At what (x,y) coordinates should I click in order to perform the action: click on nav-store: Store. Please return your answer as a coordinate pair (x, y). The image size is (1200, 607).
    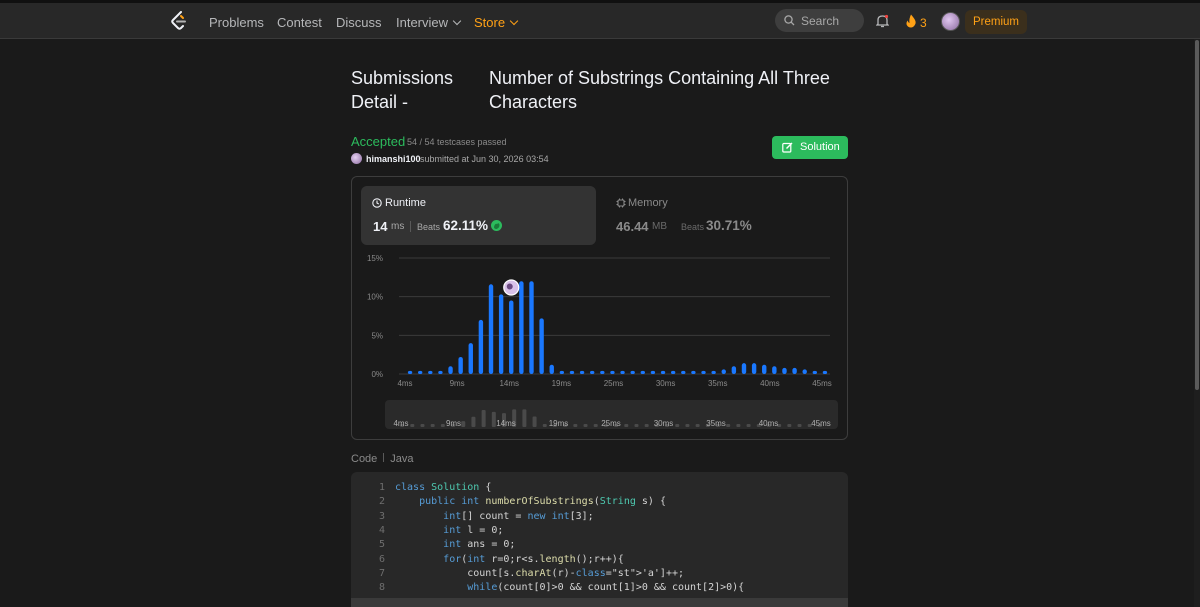
    Looking at the image, I should click on (496, 22).